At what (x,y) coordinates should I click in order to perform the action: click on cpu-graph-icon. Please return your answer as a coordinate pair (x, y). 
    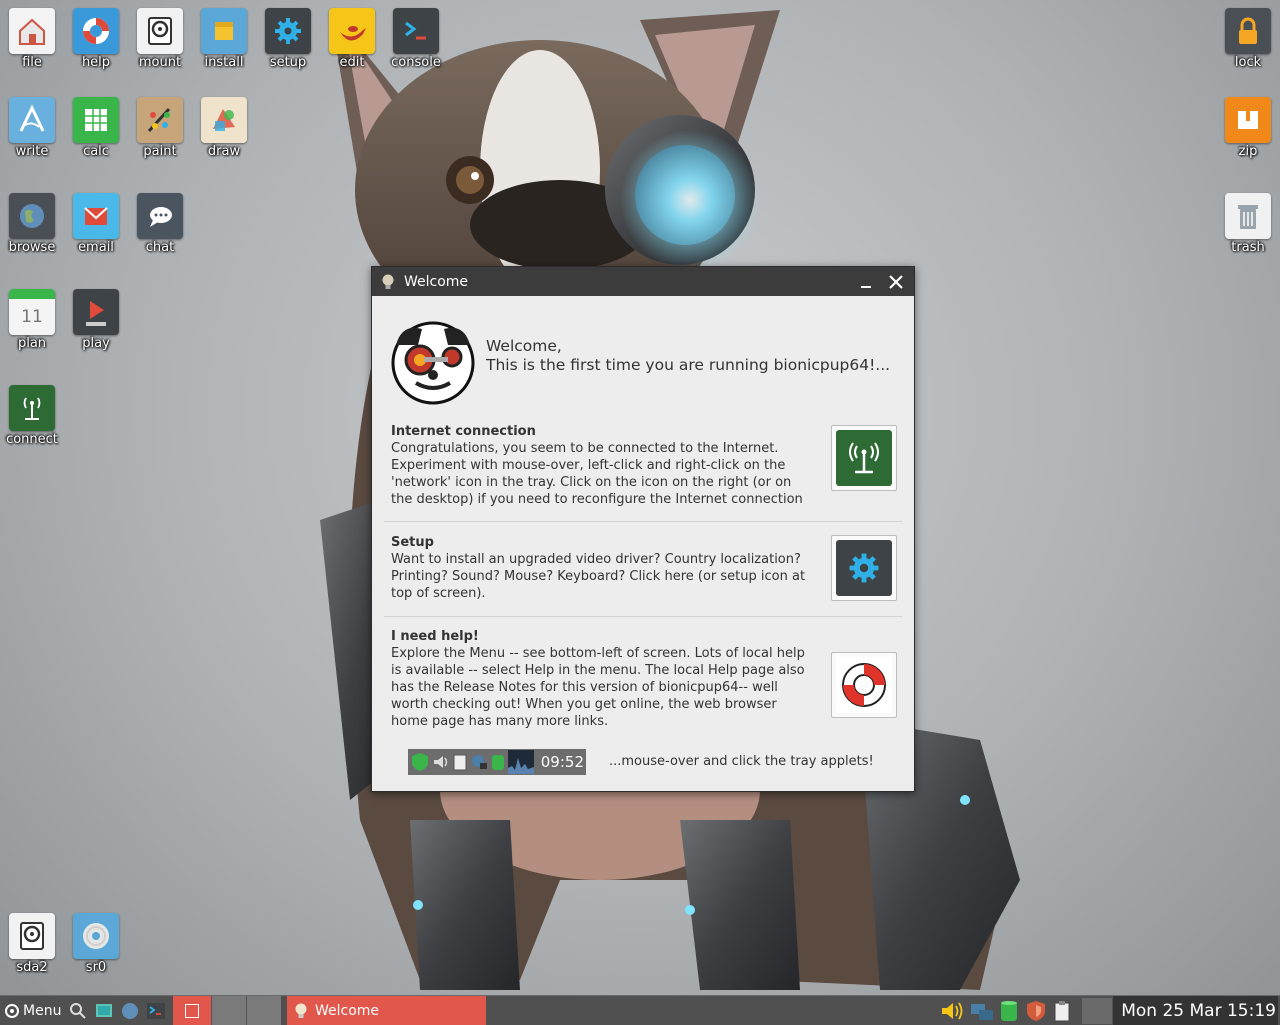
    Looking at the image, I should click on (521, 762).